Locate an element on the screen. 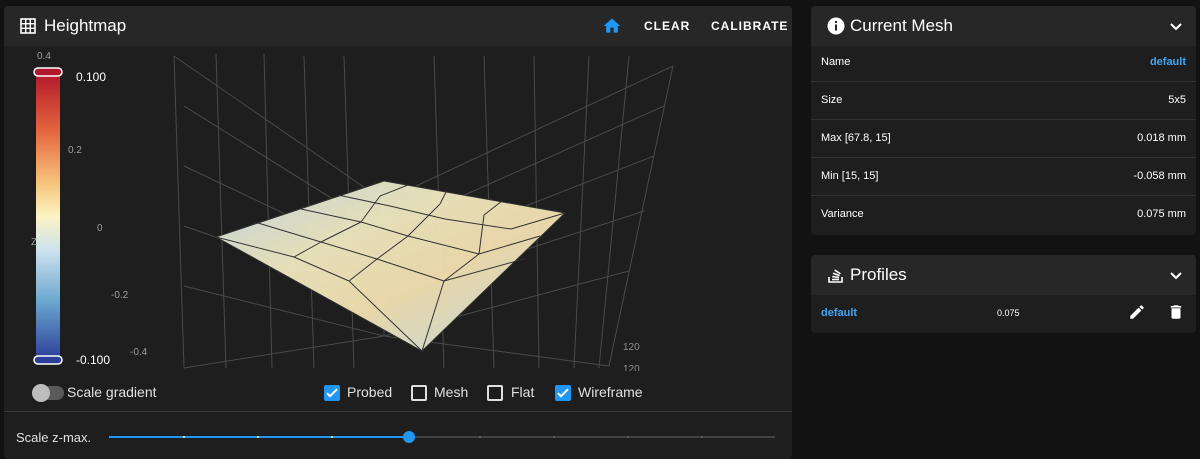 Image resolution: width=1200 pixels, height=459 pixels. row-key: Name is located at coordinates (836, 62).